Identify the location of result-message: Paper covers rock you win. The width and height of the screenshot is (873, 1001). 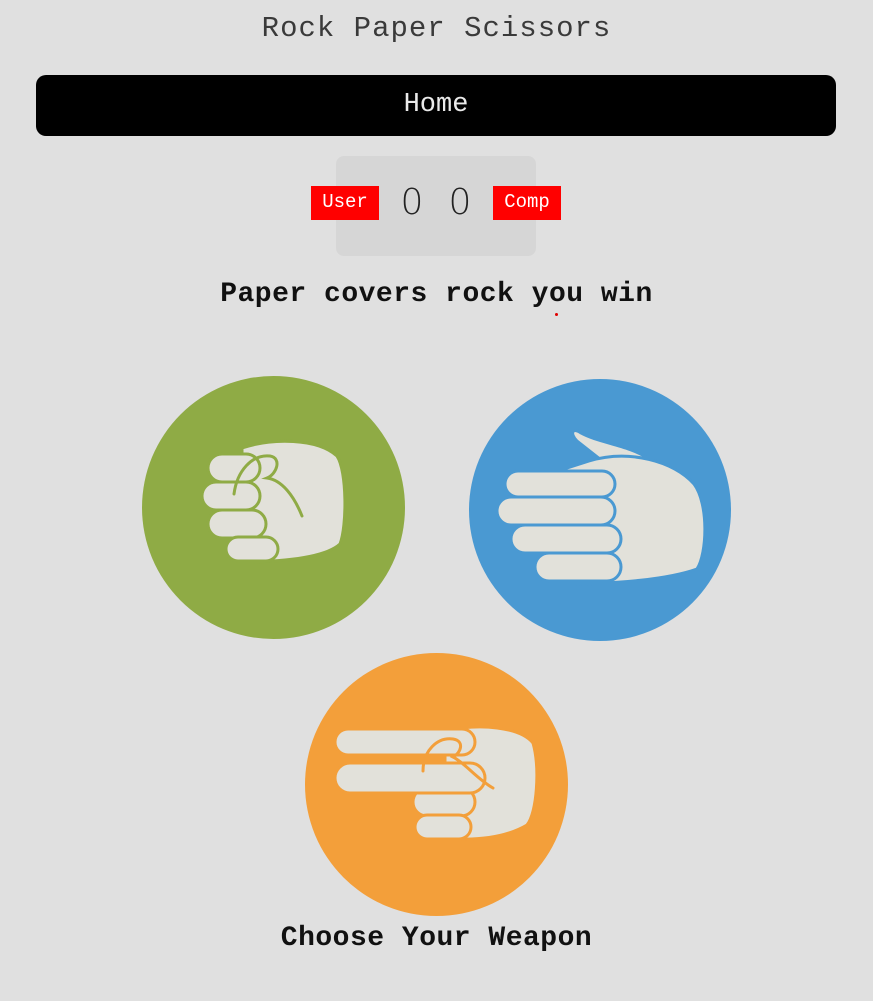
(436, 294).